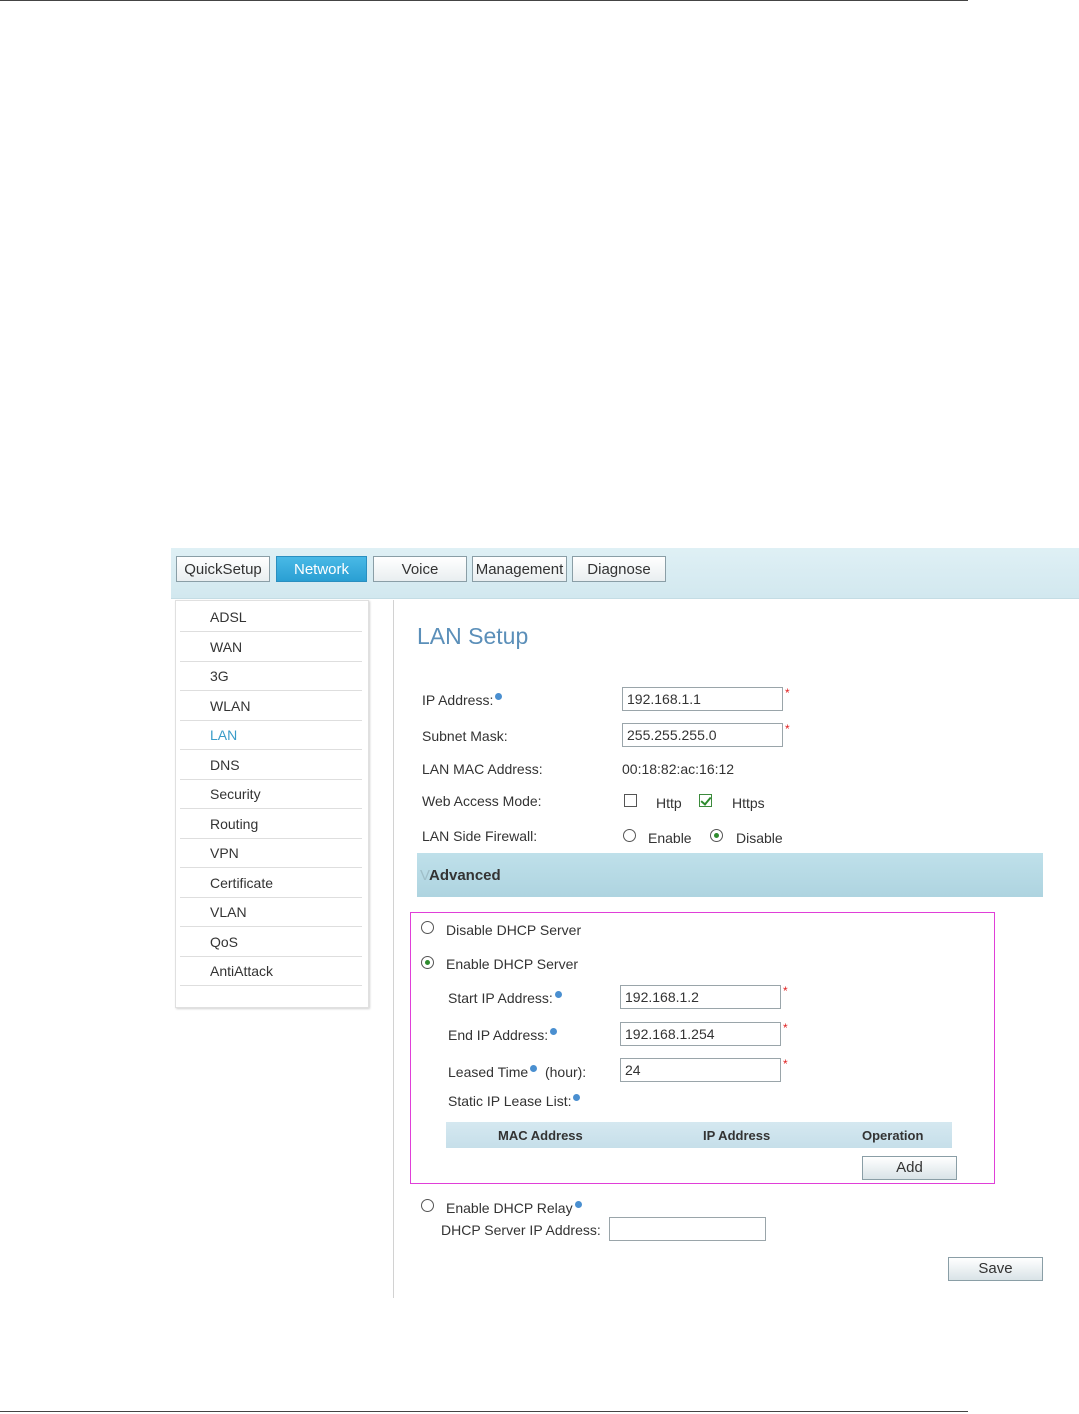 The width and height of the screenshot is (1079, 1414). I want to click on subnet-mask-input, so click(702, 735).